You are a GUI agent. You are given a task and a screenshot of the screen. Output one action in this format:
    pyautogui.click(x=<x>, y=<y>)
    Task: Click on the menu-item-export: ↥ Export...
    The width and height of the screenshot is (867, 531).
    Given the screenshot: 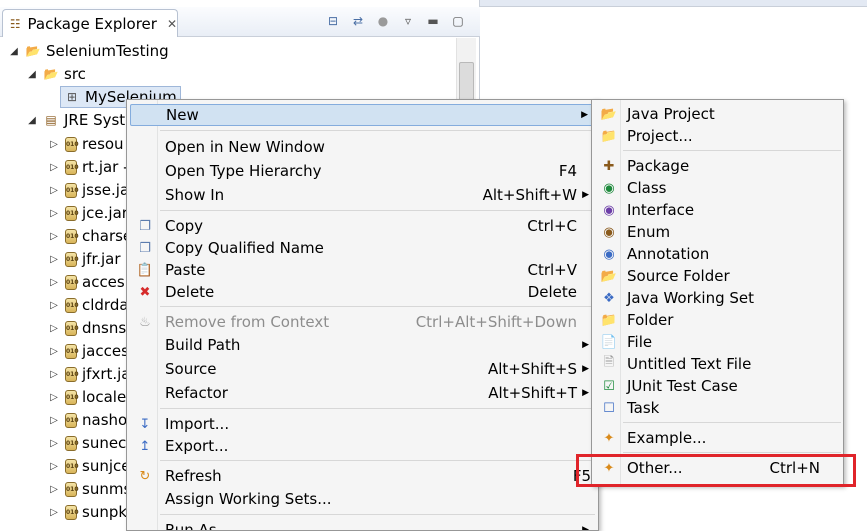 What is the action you would take?
    pyautogui.click(x=362, y=446)
    